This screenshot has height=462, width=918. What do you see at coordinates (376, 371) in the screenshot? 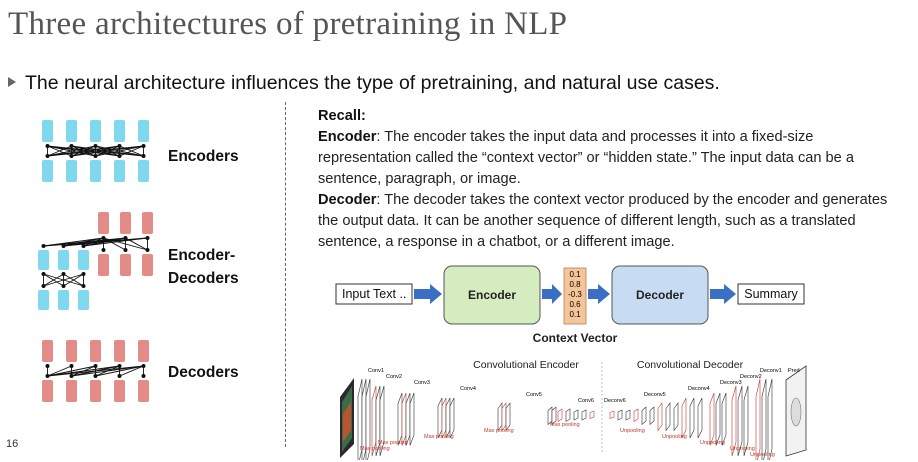
I see `layer-label-conv1: Conv1` at bounding box center [376, 371].